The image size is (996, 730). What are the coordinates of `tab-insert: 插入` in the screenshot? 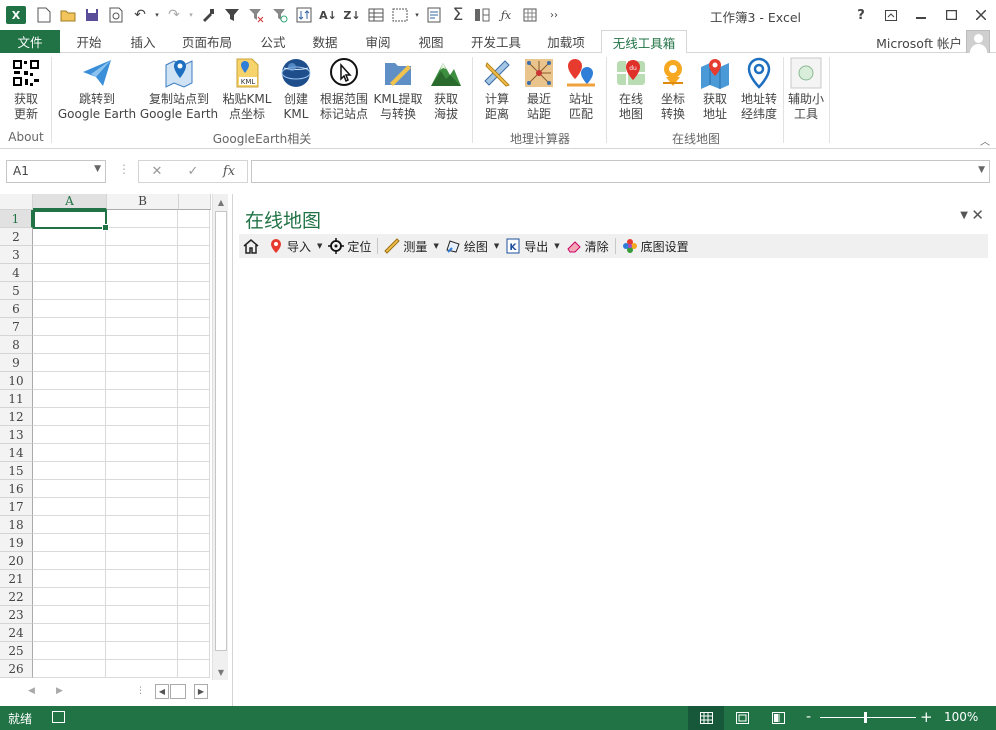 It's located at (143, 41).